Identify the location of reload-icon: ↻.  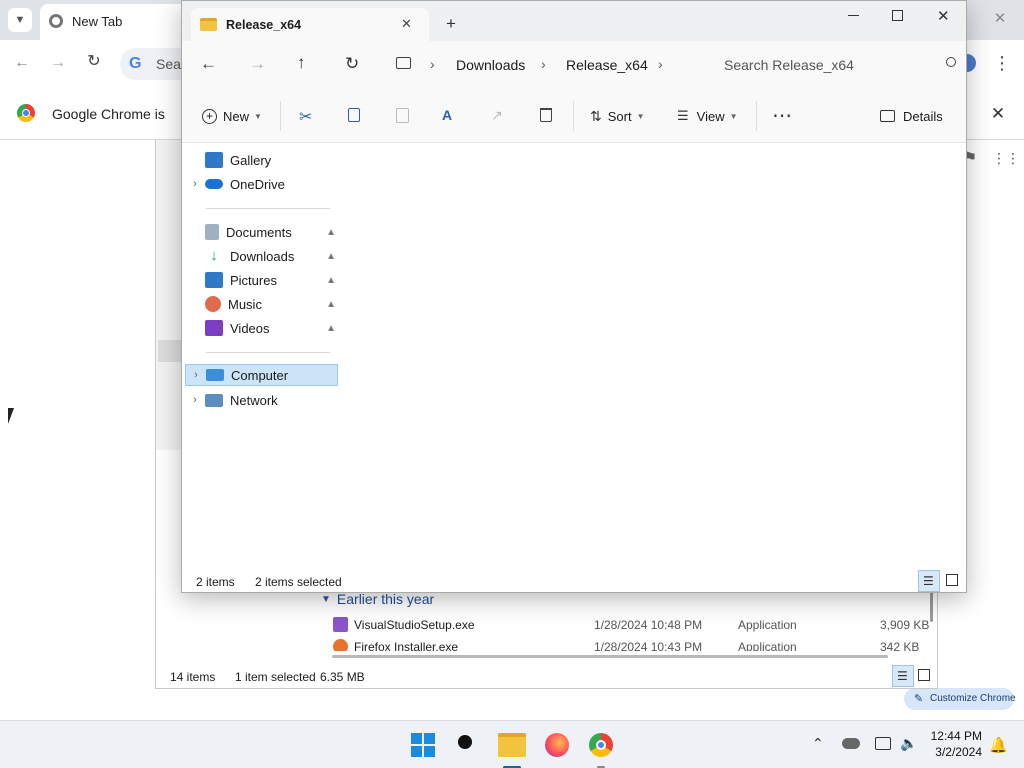
(94, 64).